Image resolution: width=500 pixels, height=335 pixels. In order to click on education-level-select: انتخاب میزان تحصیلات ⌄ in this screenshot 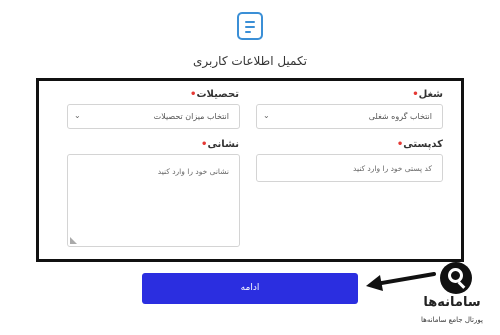, I will do `click(153, 116)`.